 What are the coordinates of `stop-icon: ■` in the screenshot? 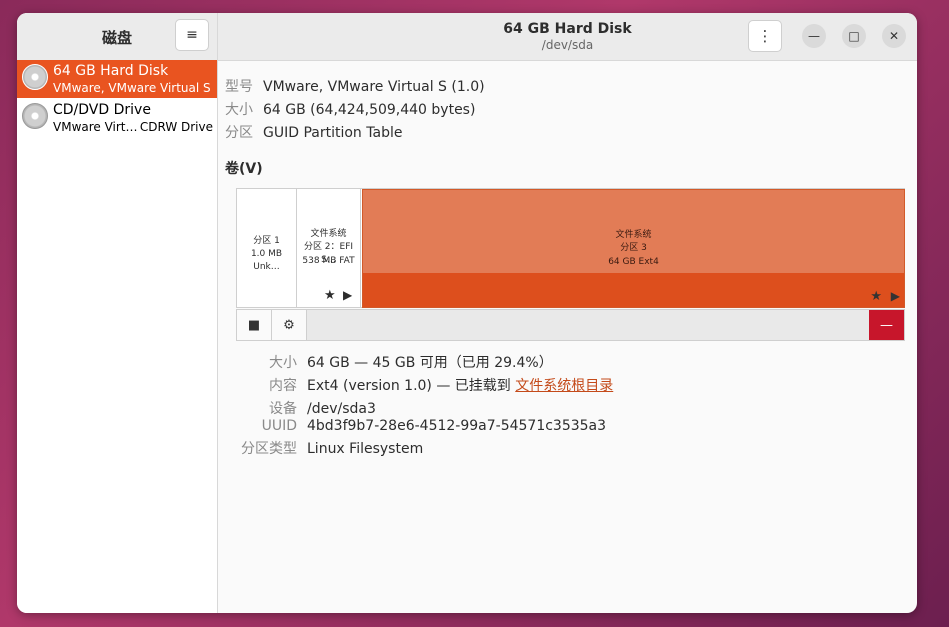 It's located at (254, 325).